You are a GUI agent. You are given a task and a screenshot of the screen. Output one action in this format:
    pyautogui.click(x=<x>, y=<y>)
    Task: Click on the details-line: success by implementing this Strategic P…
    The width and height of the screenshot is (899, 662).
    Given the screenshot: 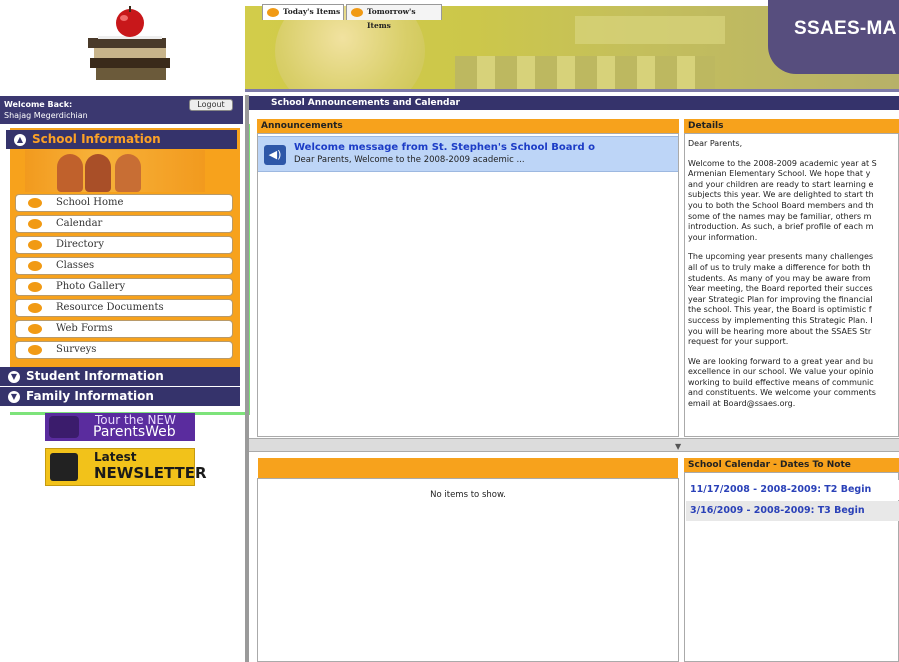 What is the action you would take?
    pyautogui.click(x=780, y=320)
    